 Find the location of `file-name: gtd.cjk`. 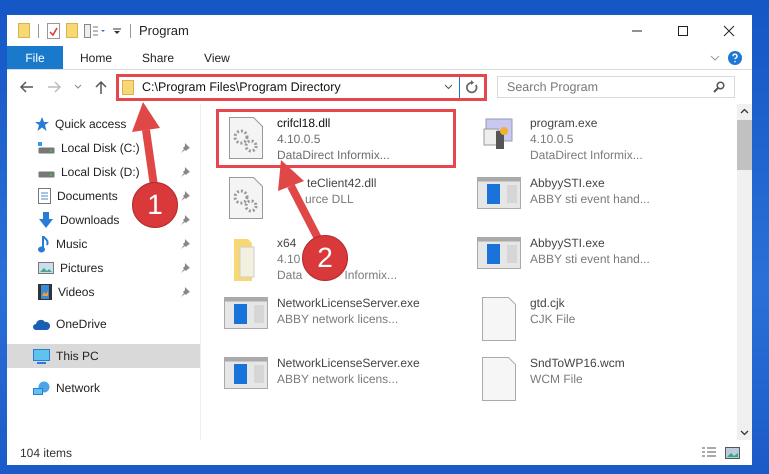

file-name: gtd.cjk is located at coordinates (547, 303).